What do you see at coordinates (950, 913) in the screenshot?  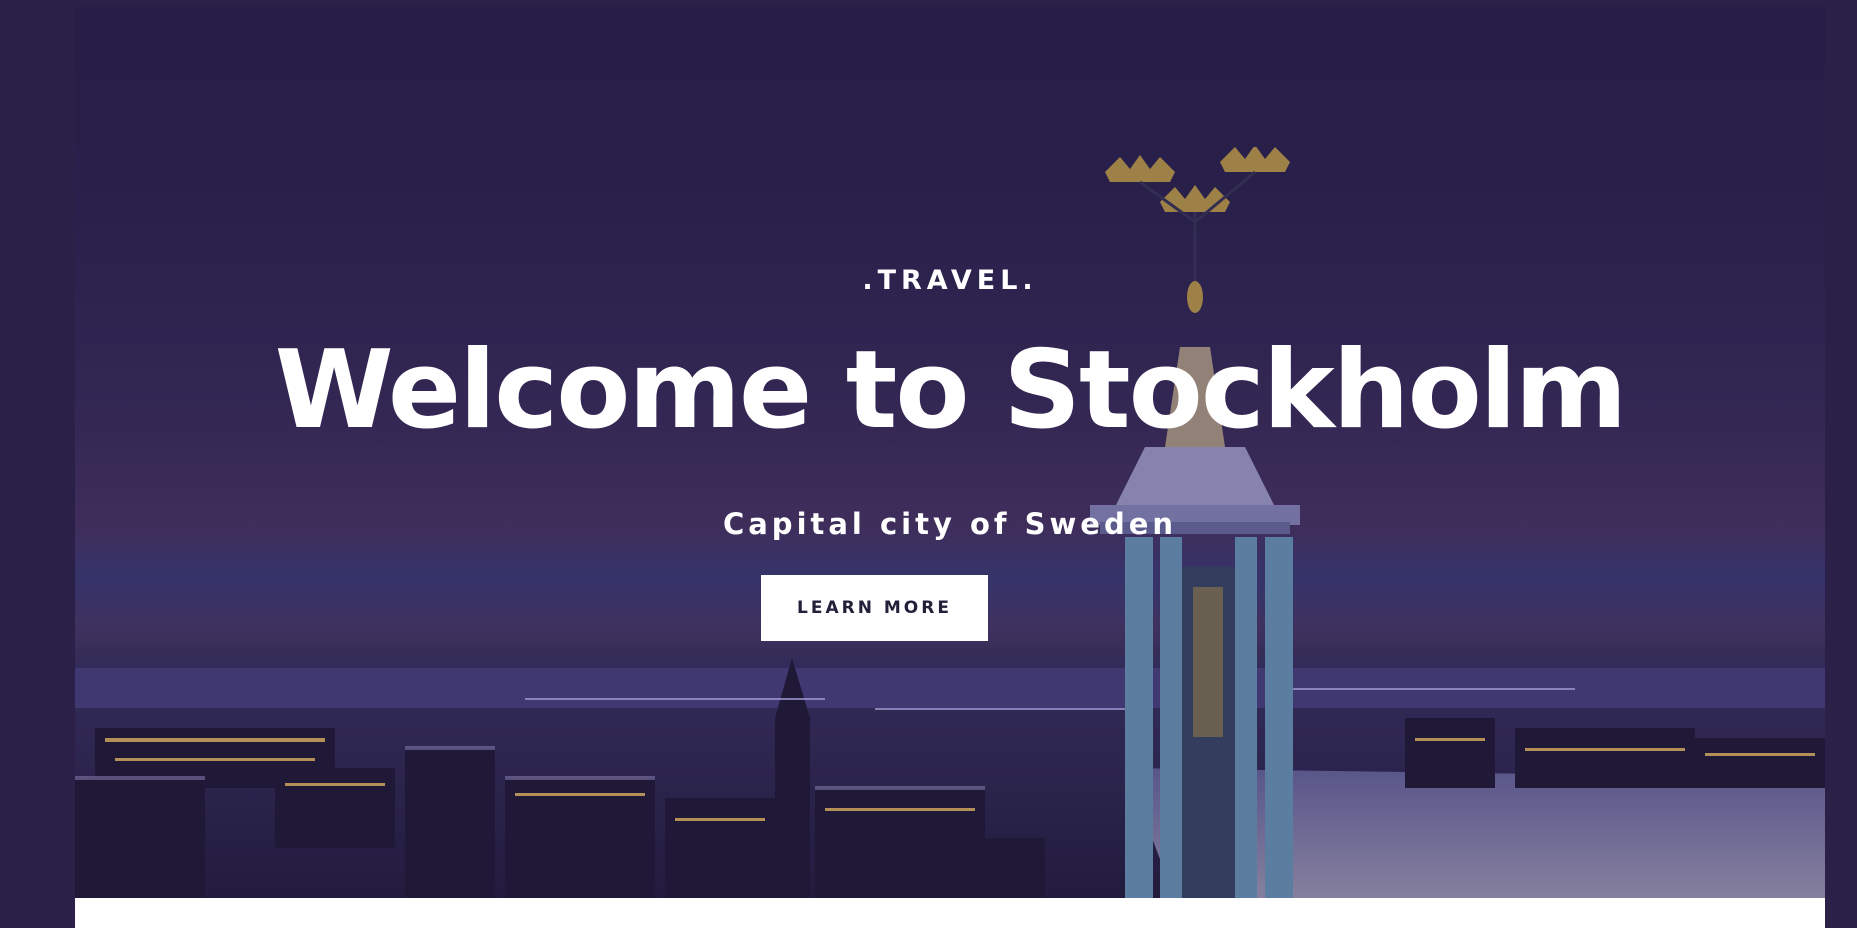 I see `content-section-top` at bounding box center [950, 913].